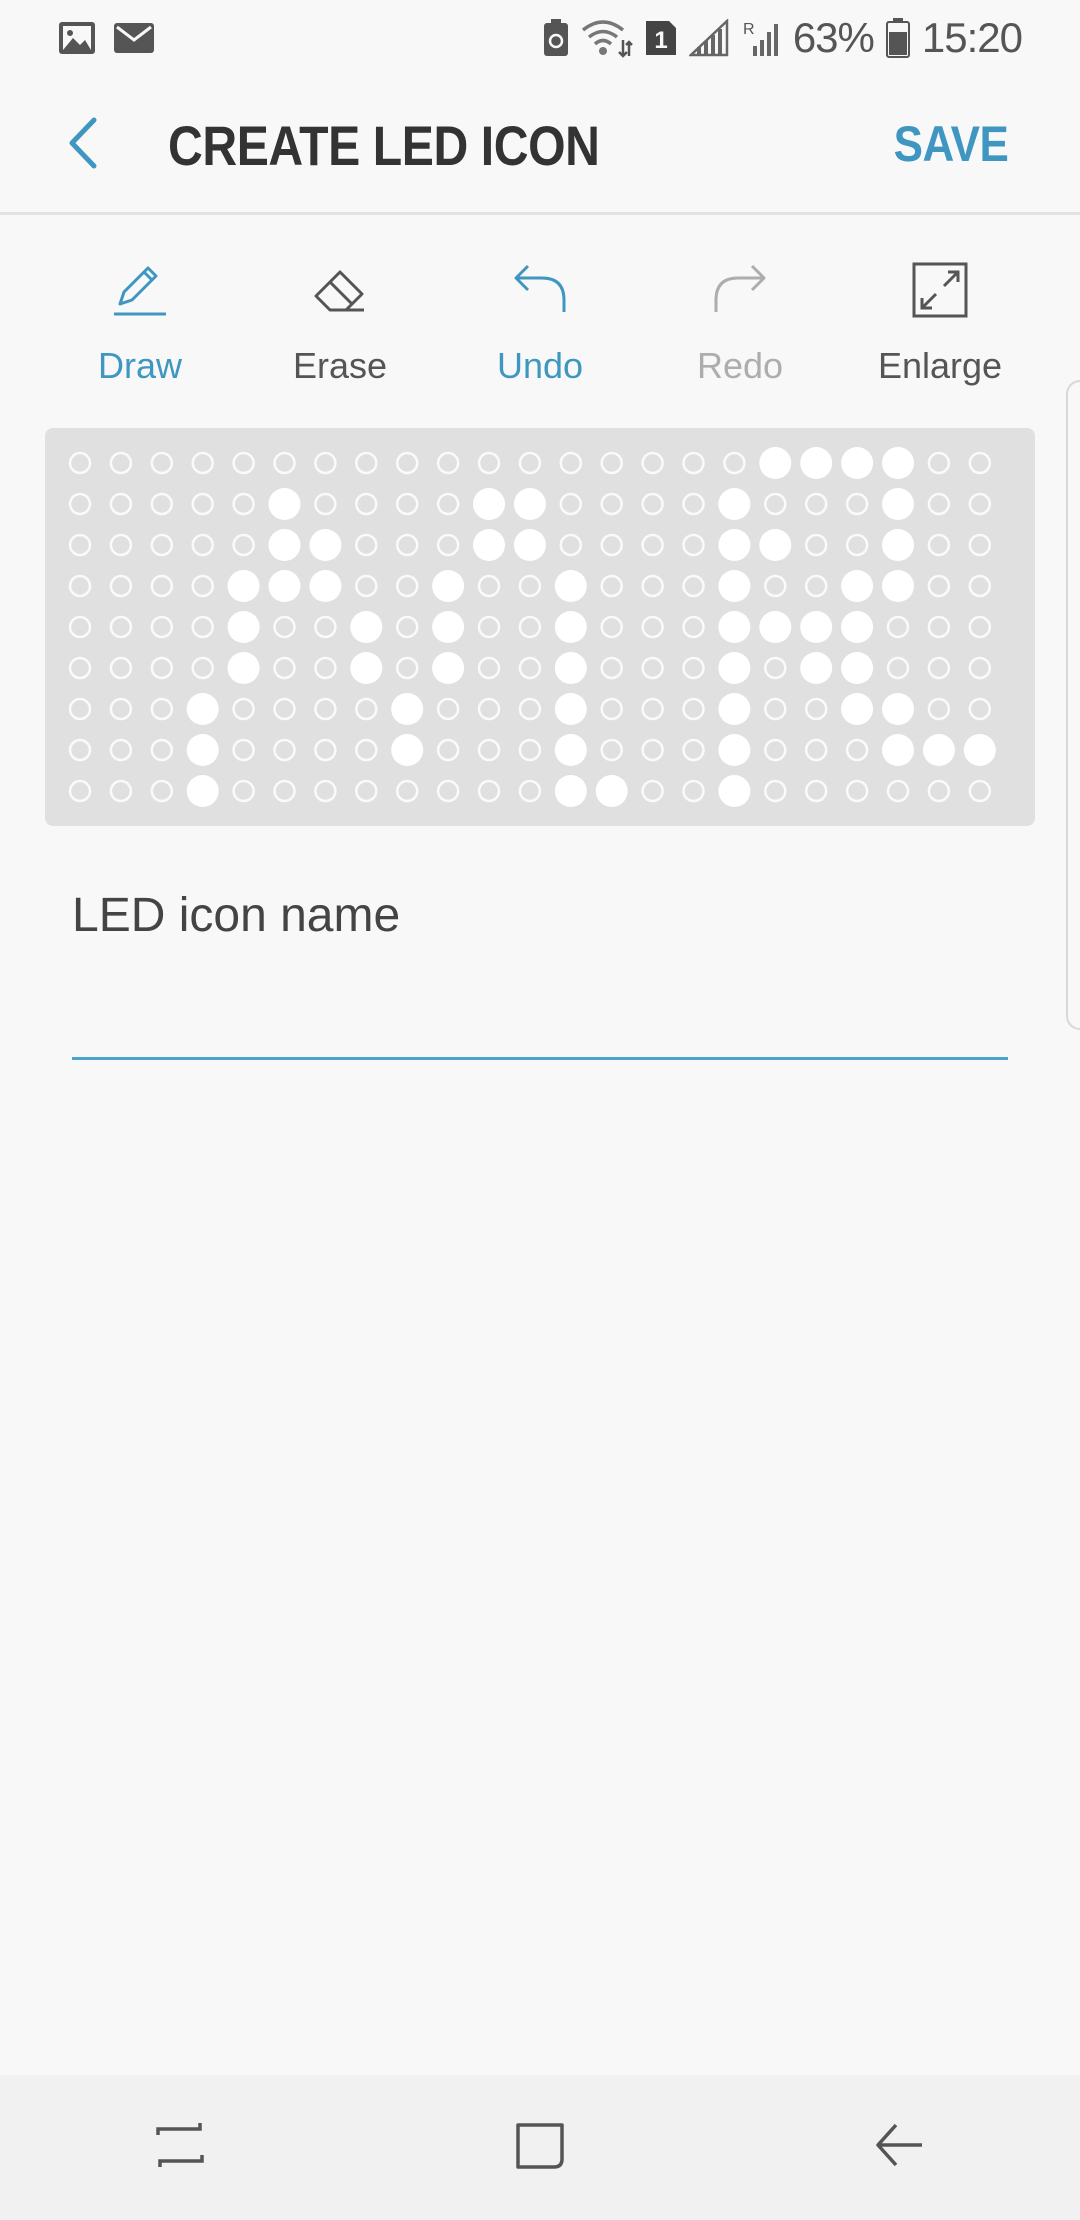 The height and width of the screenshot is (2220, 1080). Describe the element at coordinates (940, 330) in the screenshot. I see `enlarge-button: Enlarge` at that location.